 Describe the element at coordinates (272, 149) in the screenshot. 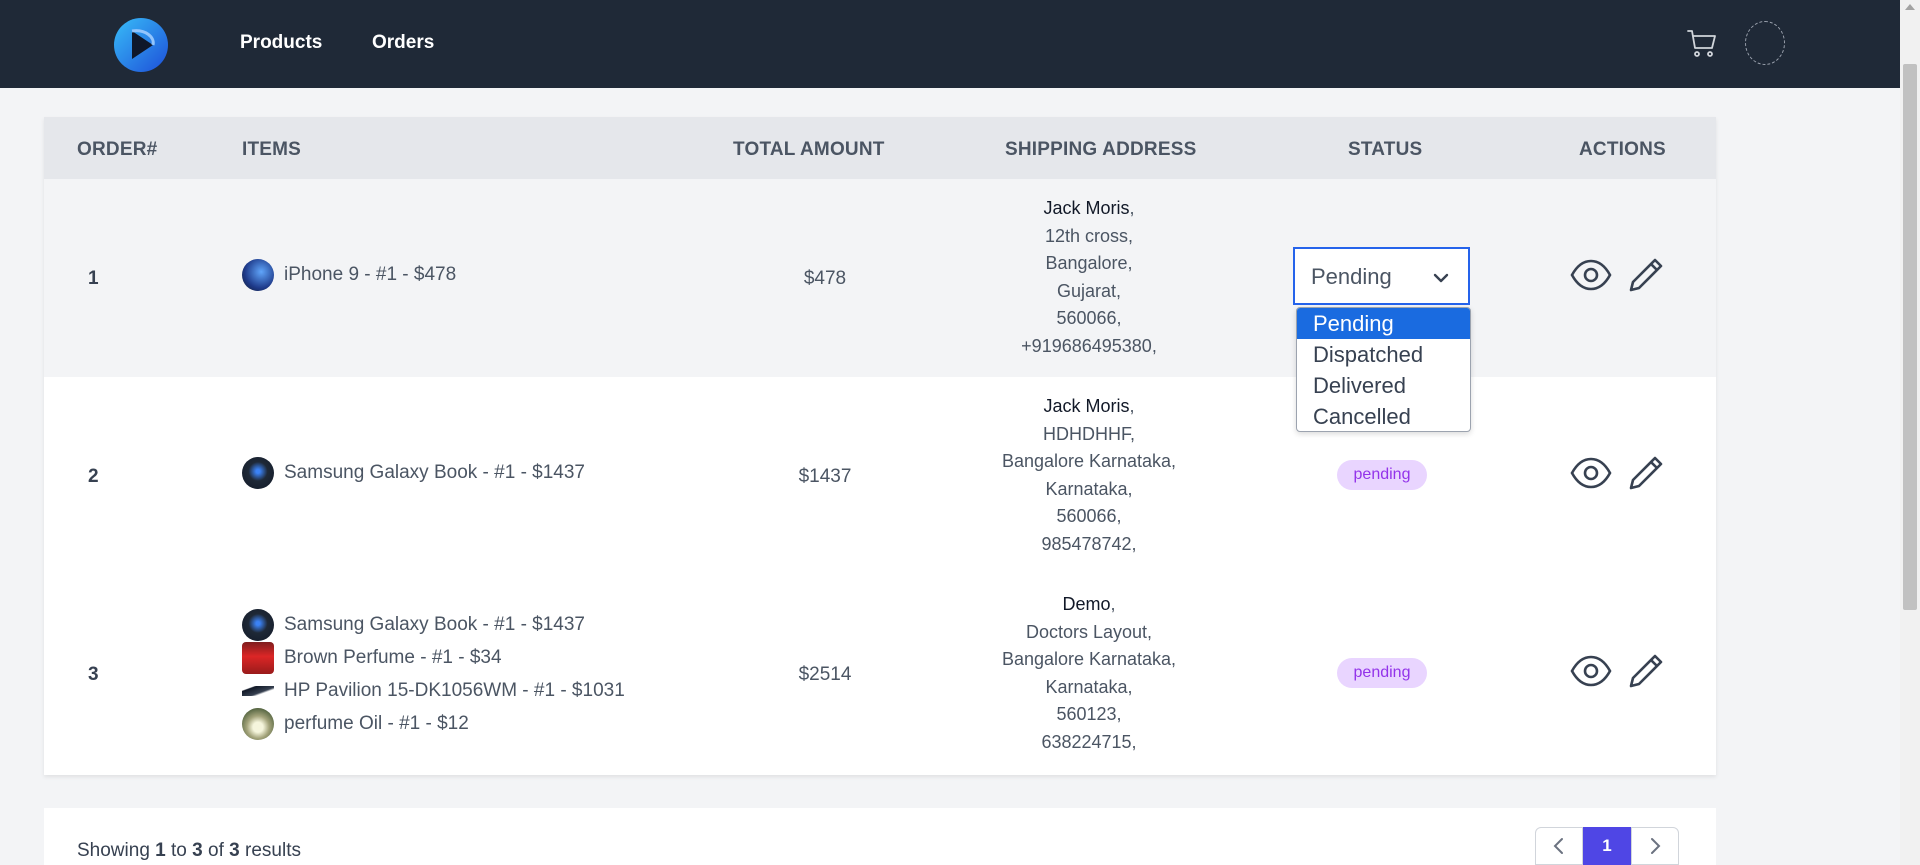

I see `header-items: ITEMS` at that location.